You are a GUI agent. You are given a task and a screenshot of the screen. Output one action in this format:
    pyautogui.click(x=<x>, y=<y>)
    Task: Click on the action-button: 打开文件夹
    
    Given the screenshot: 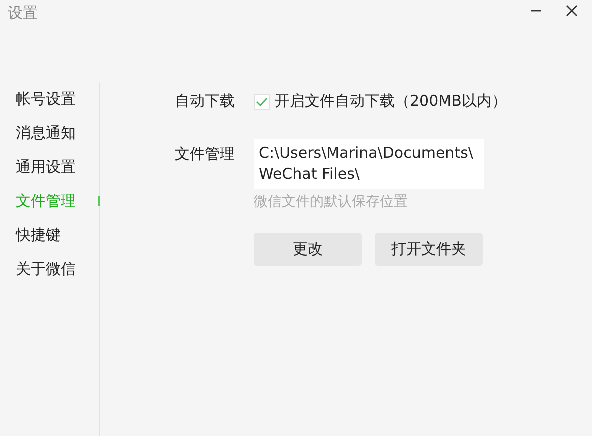 What is the action you would take?
    pyautogui.click(x=429, y=249)
    